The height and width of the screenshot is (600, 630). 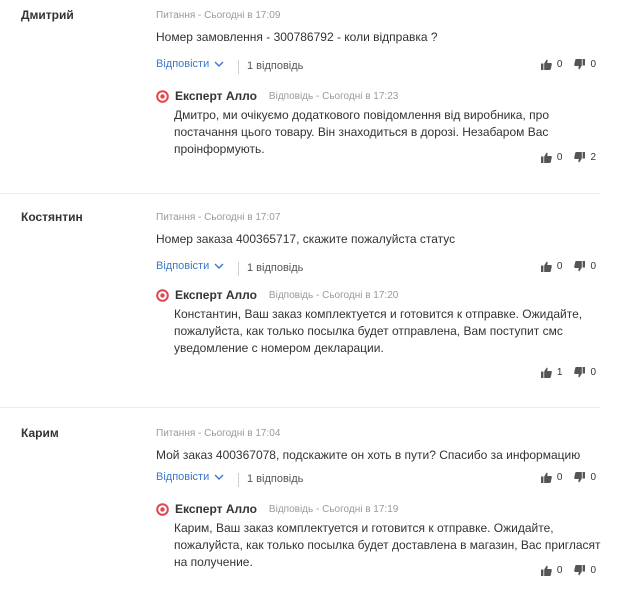 I want to click on dislike-button: 2, so click(x=585, y=157).